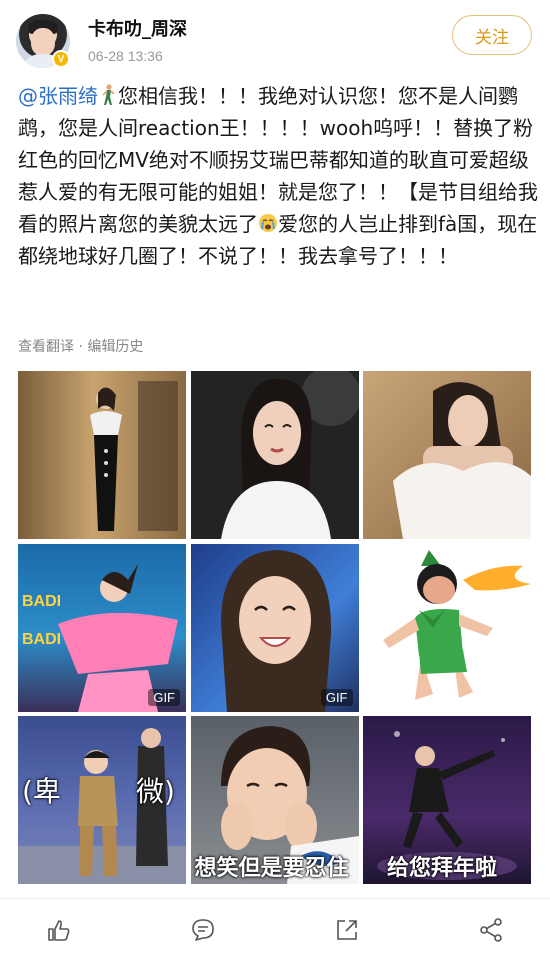 This screenshot has width=550, height=956. What do you see at coordinates (347, 930) in the screenshot?
I see `repost-icon` at bounding box center [347, 930].